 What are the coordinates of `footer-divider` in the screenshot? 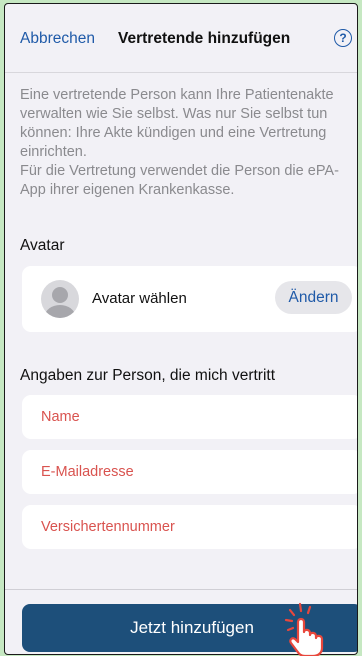 It's located at (181, 589).